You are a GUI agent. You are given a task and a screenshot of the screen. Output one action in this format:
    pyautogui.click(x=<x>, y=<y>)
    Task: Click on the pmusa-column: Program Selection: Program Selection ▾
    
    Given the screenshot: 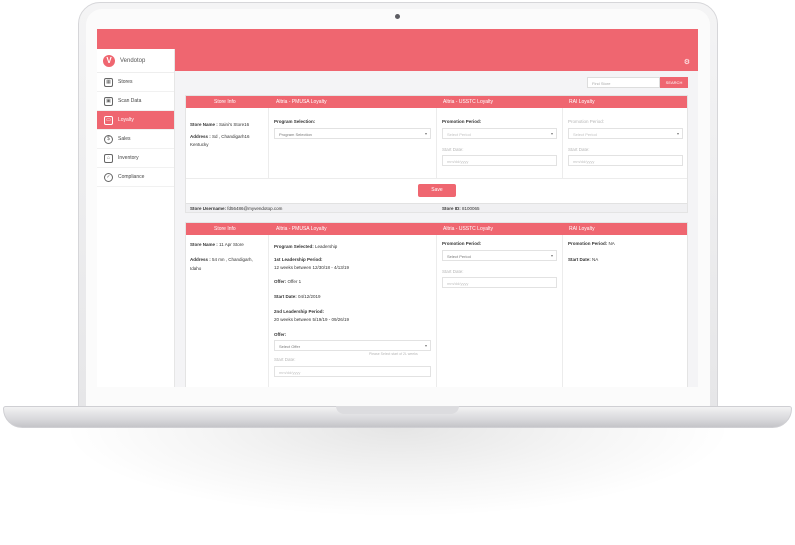 What is the action you would take?
    pyautogui.click(x=353, y=143)
    